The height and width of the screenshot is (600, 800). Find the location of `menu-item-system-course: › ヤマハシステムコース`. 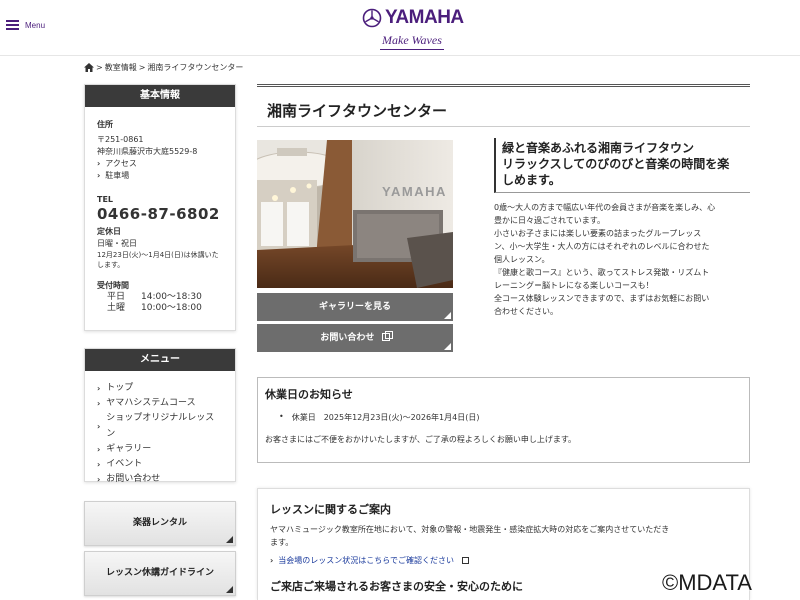

menu-item-system-course: › ヤマハシステムコース is located at coordinates (160, 403).